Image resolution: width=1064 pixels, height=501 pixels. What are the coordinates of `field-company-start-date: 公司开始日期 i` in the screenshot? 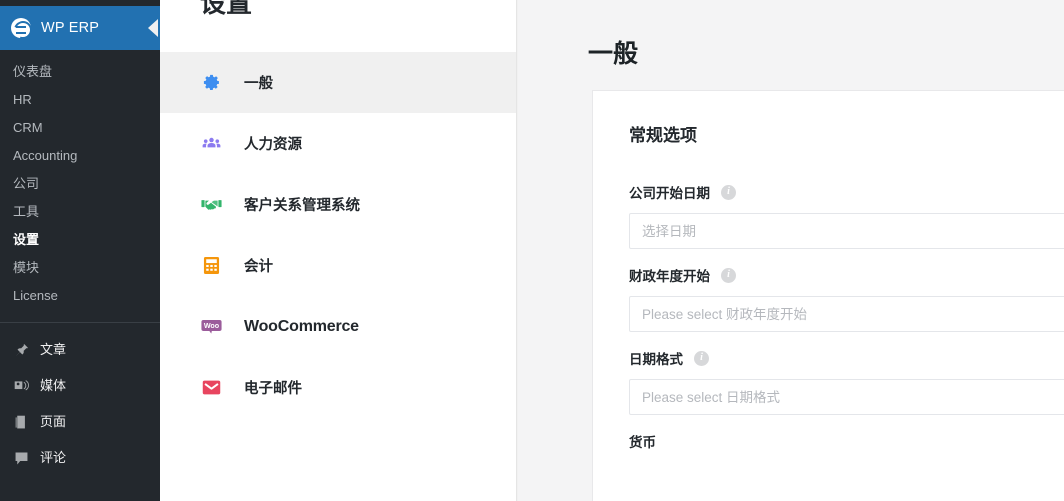 It's located at (846, 215).